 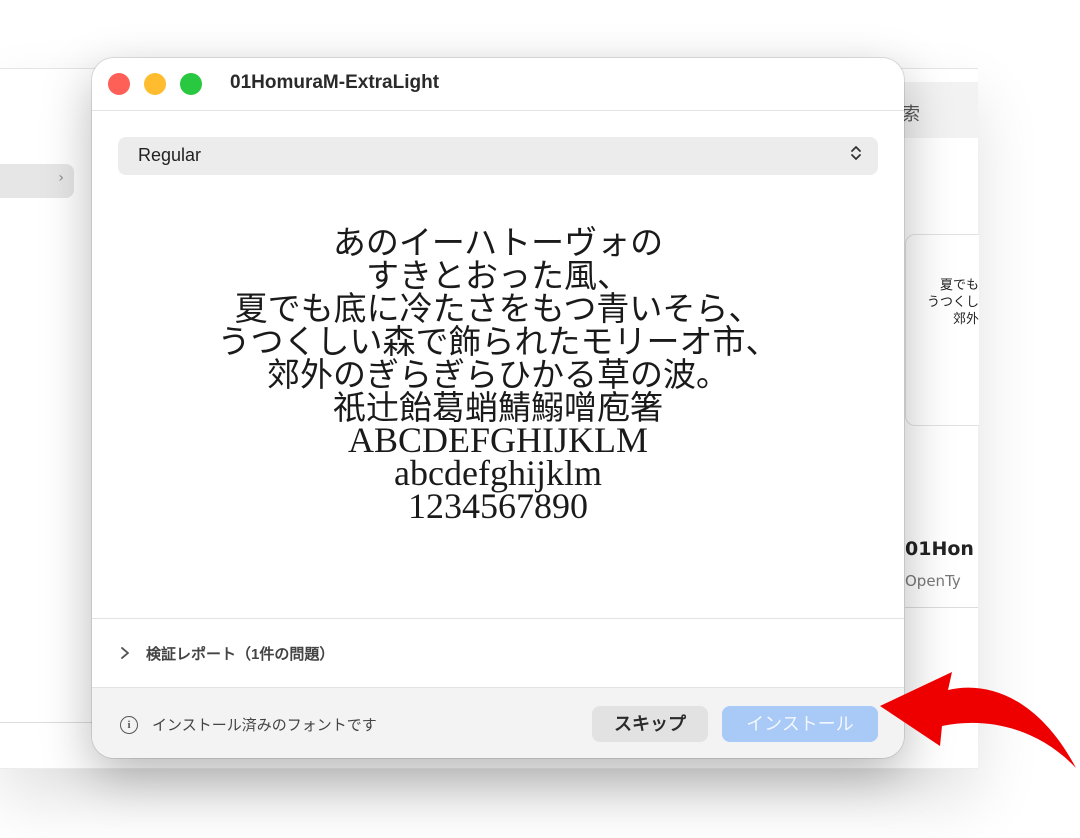 What do you see at coordinates (498, 722) in the screenshot?
I see `dialog-footer: i インストール済みのフォントです スキップ インストール` at bounding box center [498, 722].